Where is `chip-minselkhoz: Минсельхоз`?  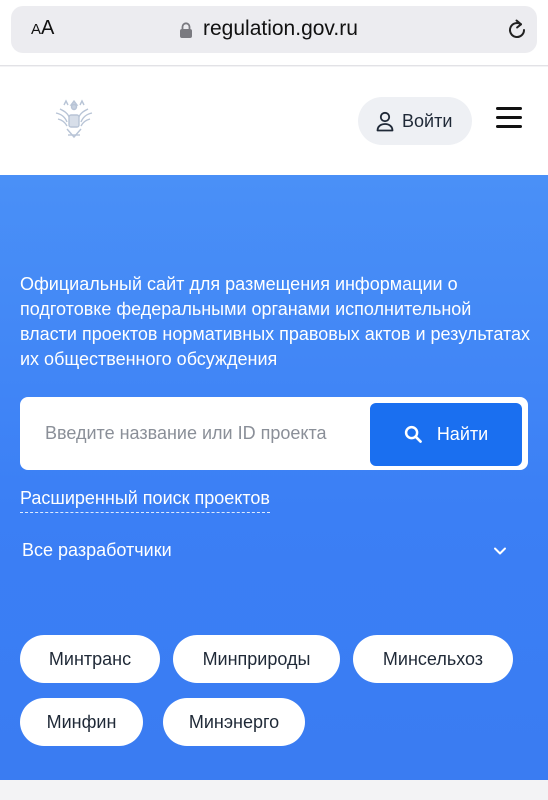
chip-minselkhoz: Минсельхоз is located at coordinates (433, 659).